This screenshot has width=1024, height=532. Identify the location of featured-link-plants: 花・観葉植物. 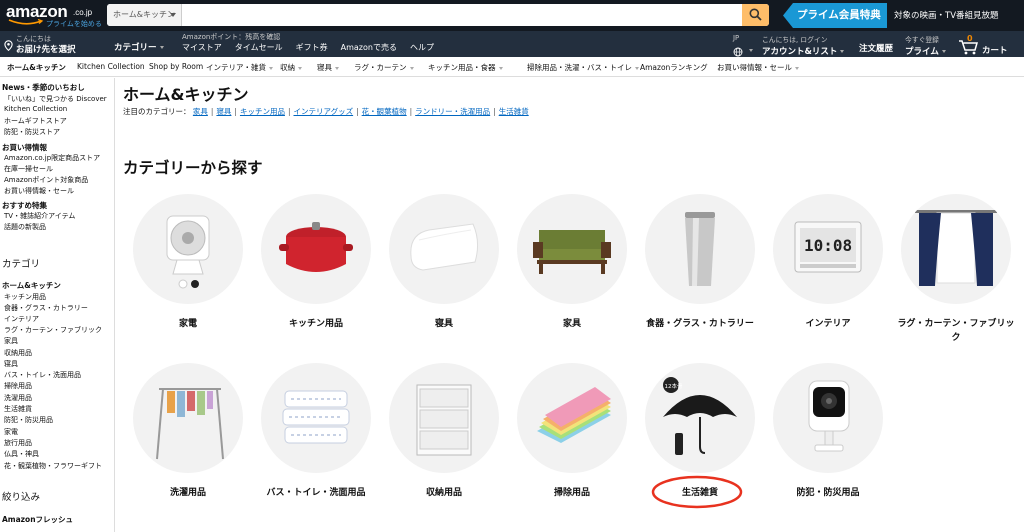
(384, 111).